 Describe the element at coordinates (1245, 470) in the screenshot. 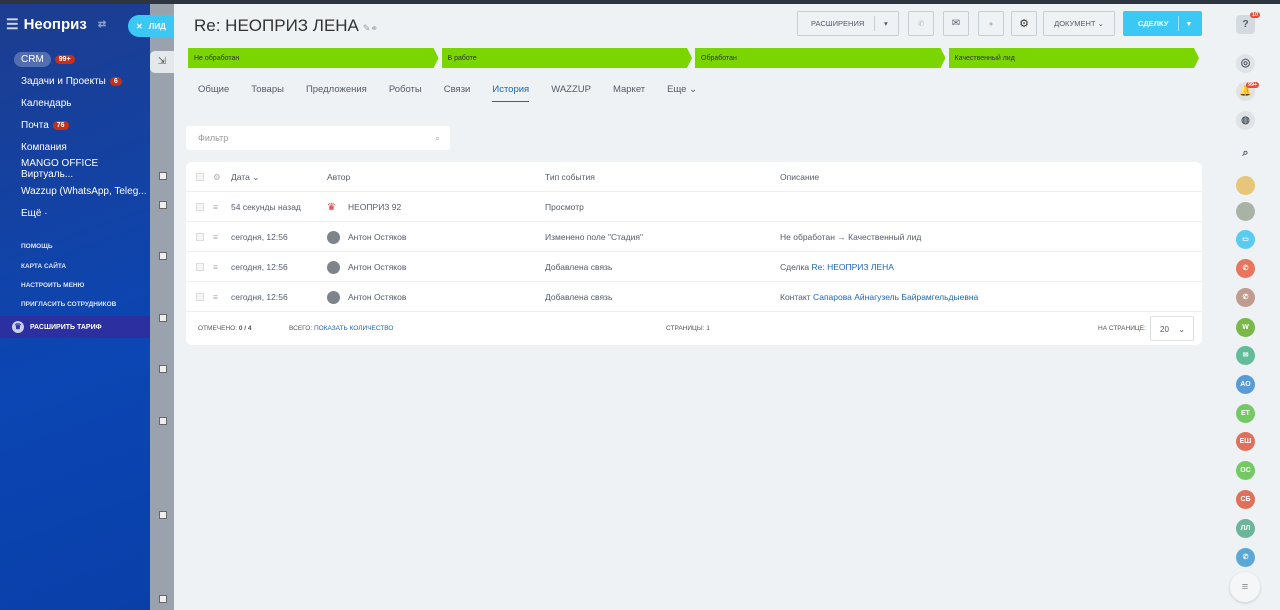

I see `contact-avatar: ОС` at that location.